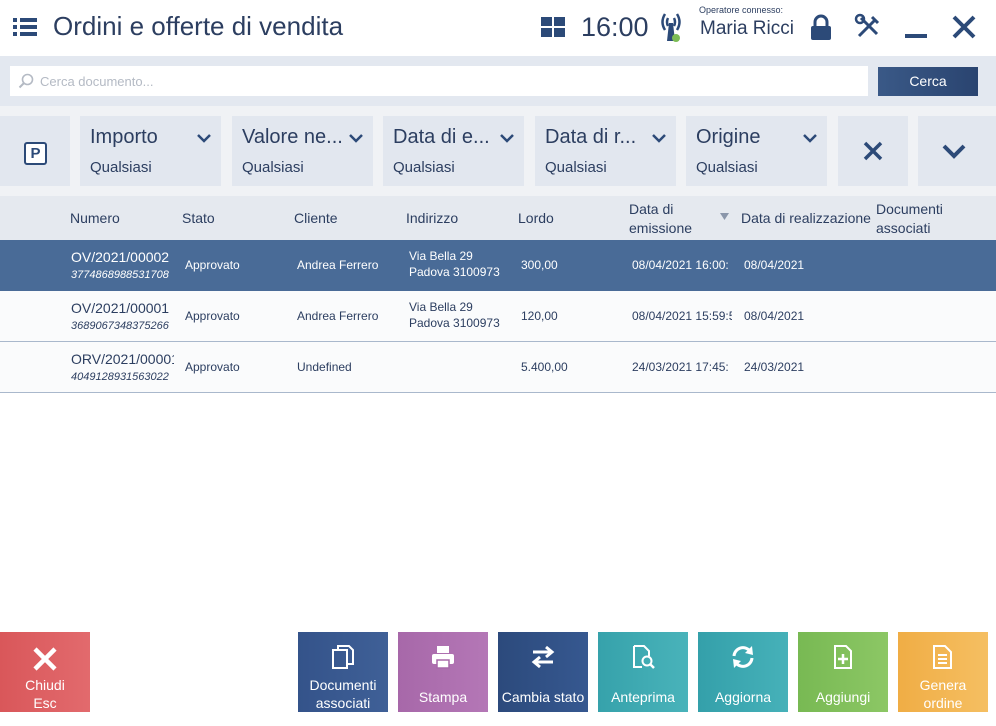  I want to click on preview-document-icon, so click(644, 657).